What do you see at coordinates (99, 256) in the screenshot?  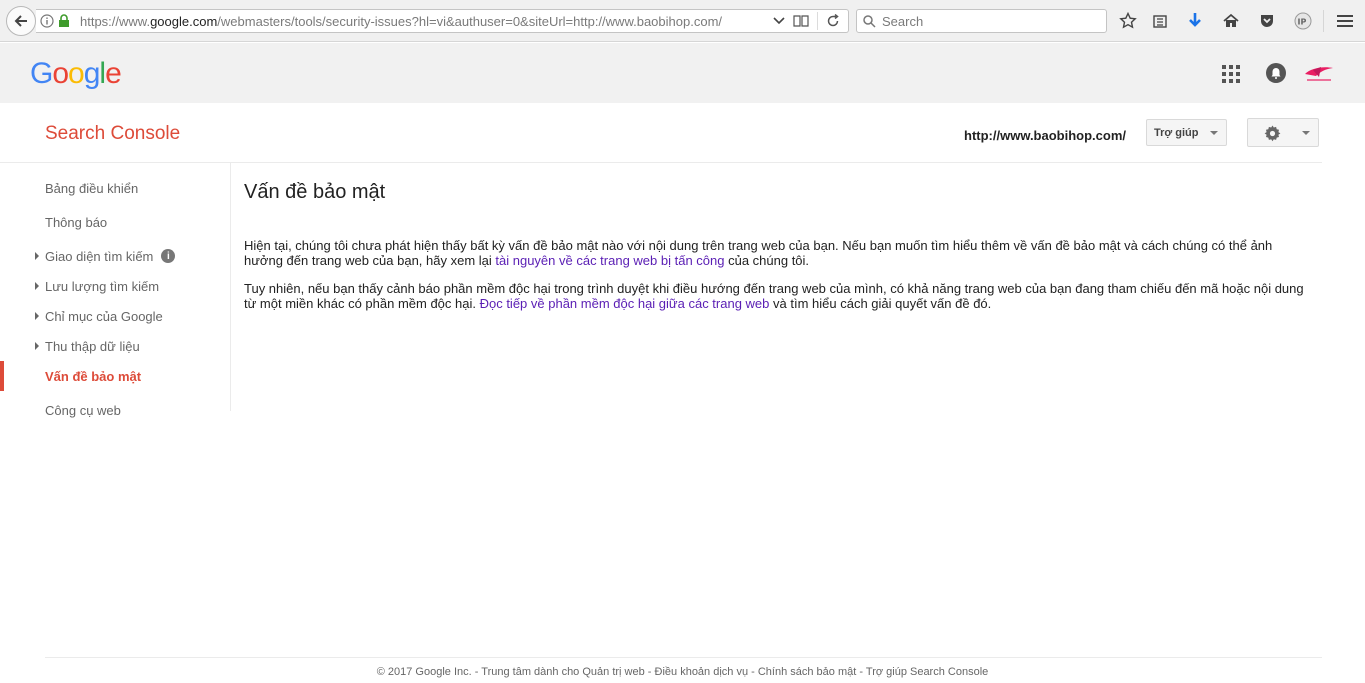 I see `sidebar-item-label: Giao diện tìm kiếm` at bounding box center [99, 256].